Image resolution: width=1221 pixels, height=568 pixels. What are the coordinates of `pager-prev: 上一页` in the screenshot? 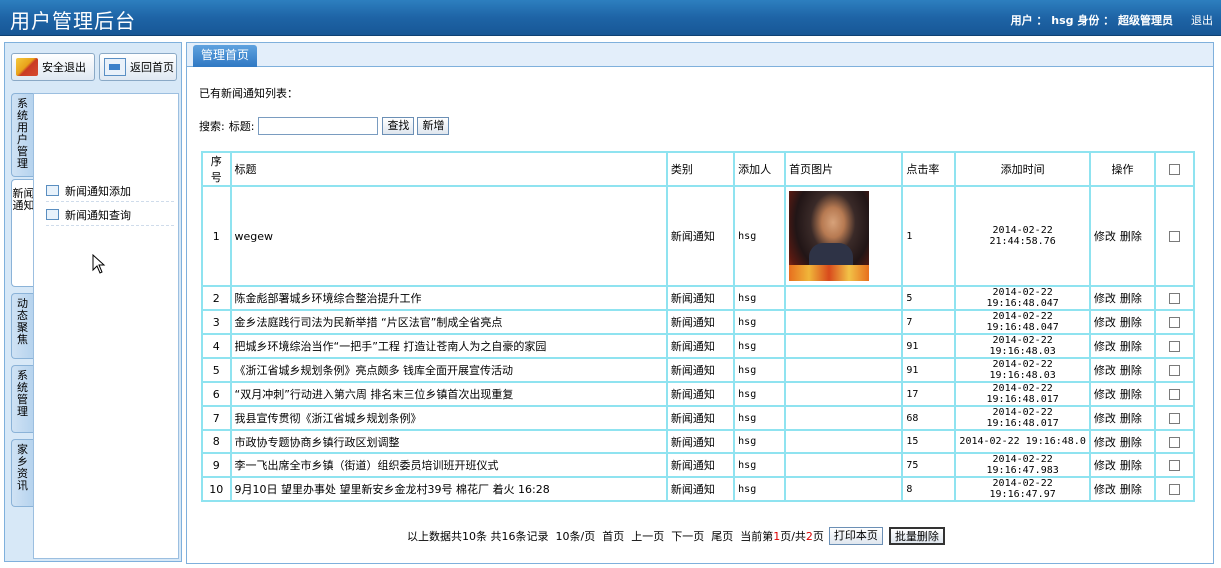 It's located at (647, 536).